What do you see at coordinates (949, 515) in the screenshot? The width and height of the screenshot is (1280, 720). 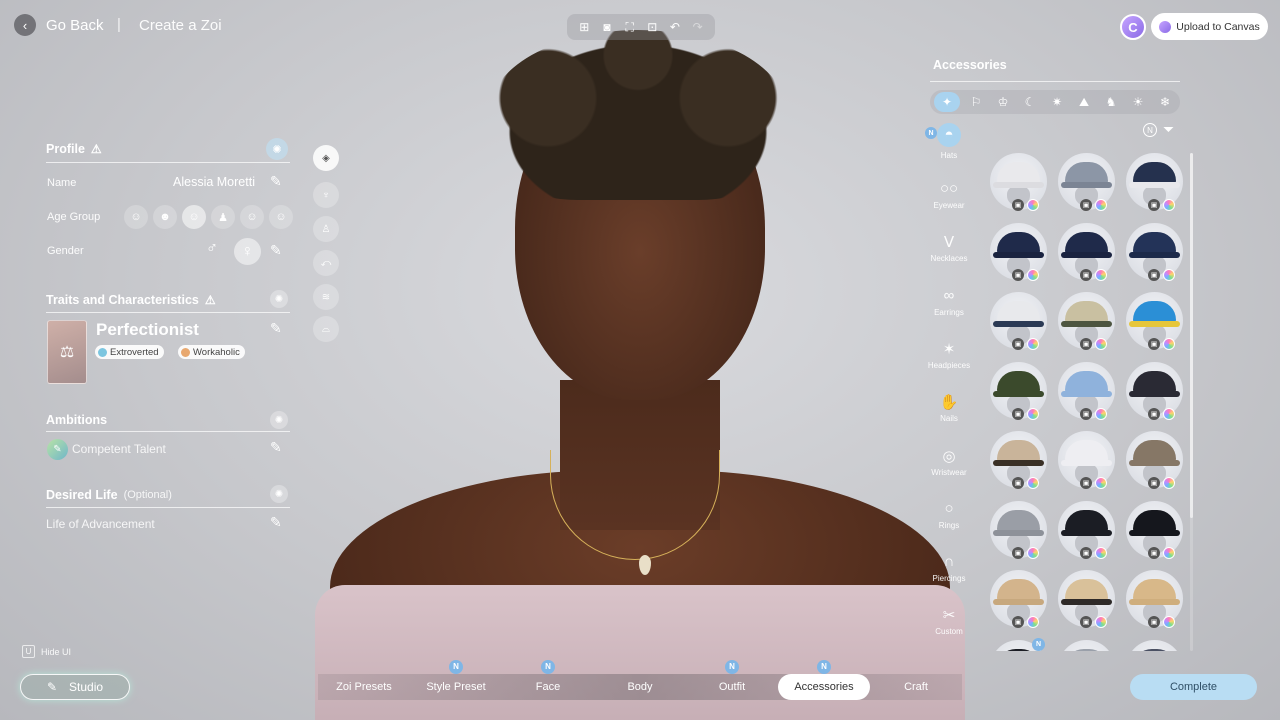 I see `subcategory-rings: ○ Rings` at bounding box center [949, 515].